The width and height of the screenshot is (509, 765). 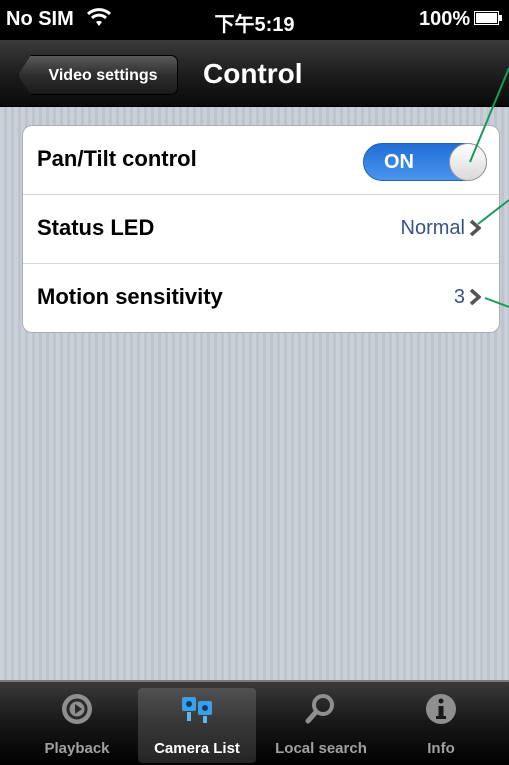 What do you see at coordinates (441, 748) in the screenshot?
I see `tab-info-label: Info` at bounding box center [441, 748].